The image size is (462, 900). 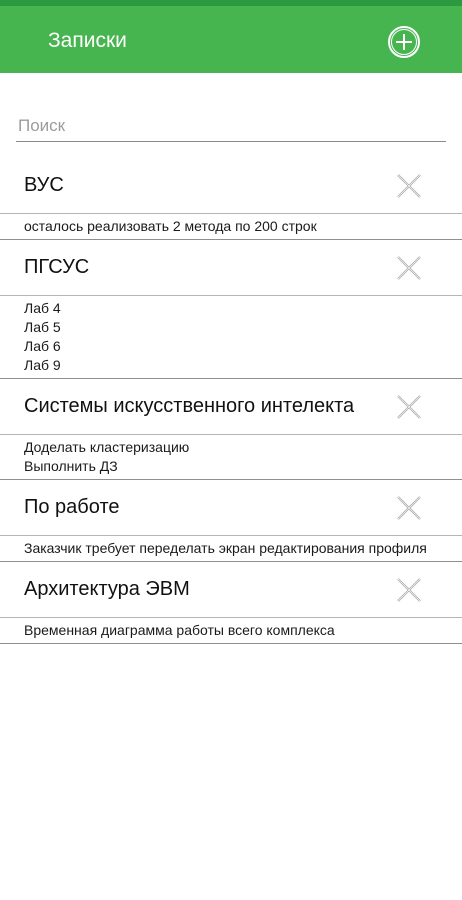 What do you see at coordinates (231, 508) in the screenshot?
I see `note-header: По работе` at bounding box center [231, 508].